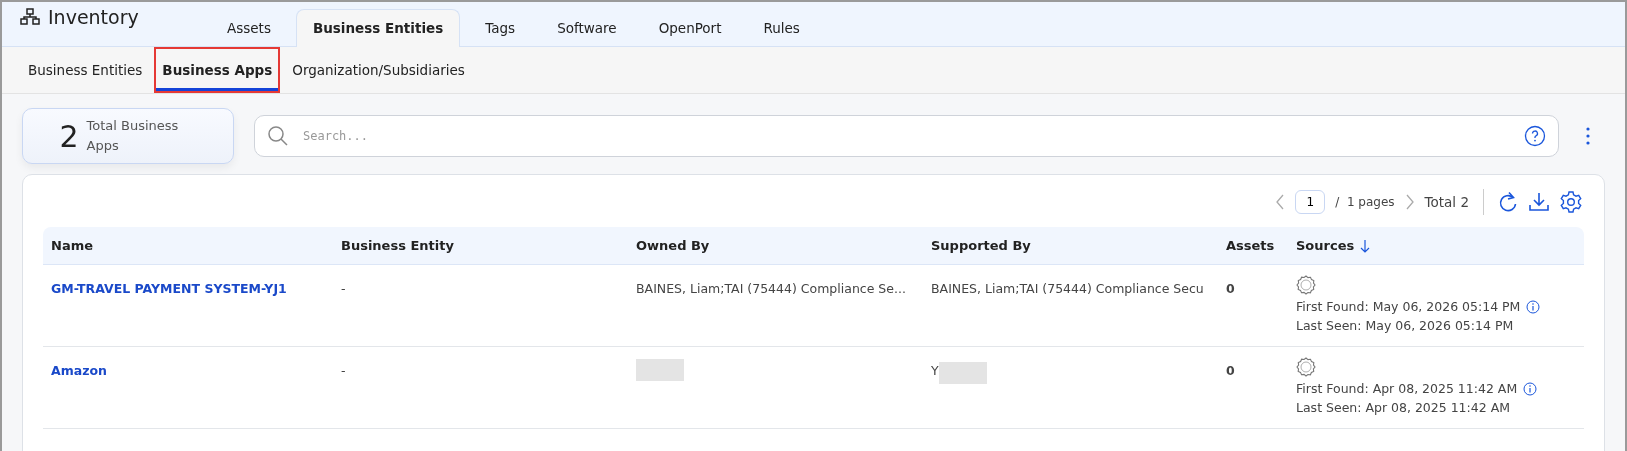 This screenshot has width=1627, height=451. What do you see at coordinates (1325, 245) in the screenshot?
I see `column-header: Sources` at bounding box center [1325, 245].